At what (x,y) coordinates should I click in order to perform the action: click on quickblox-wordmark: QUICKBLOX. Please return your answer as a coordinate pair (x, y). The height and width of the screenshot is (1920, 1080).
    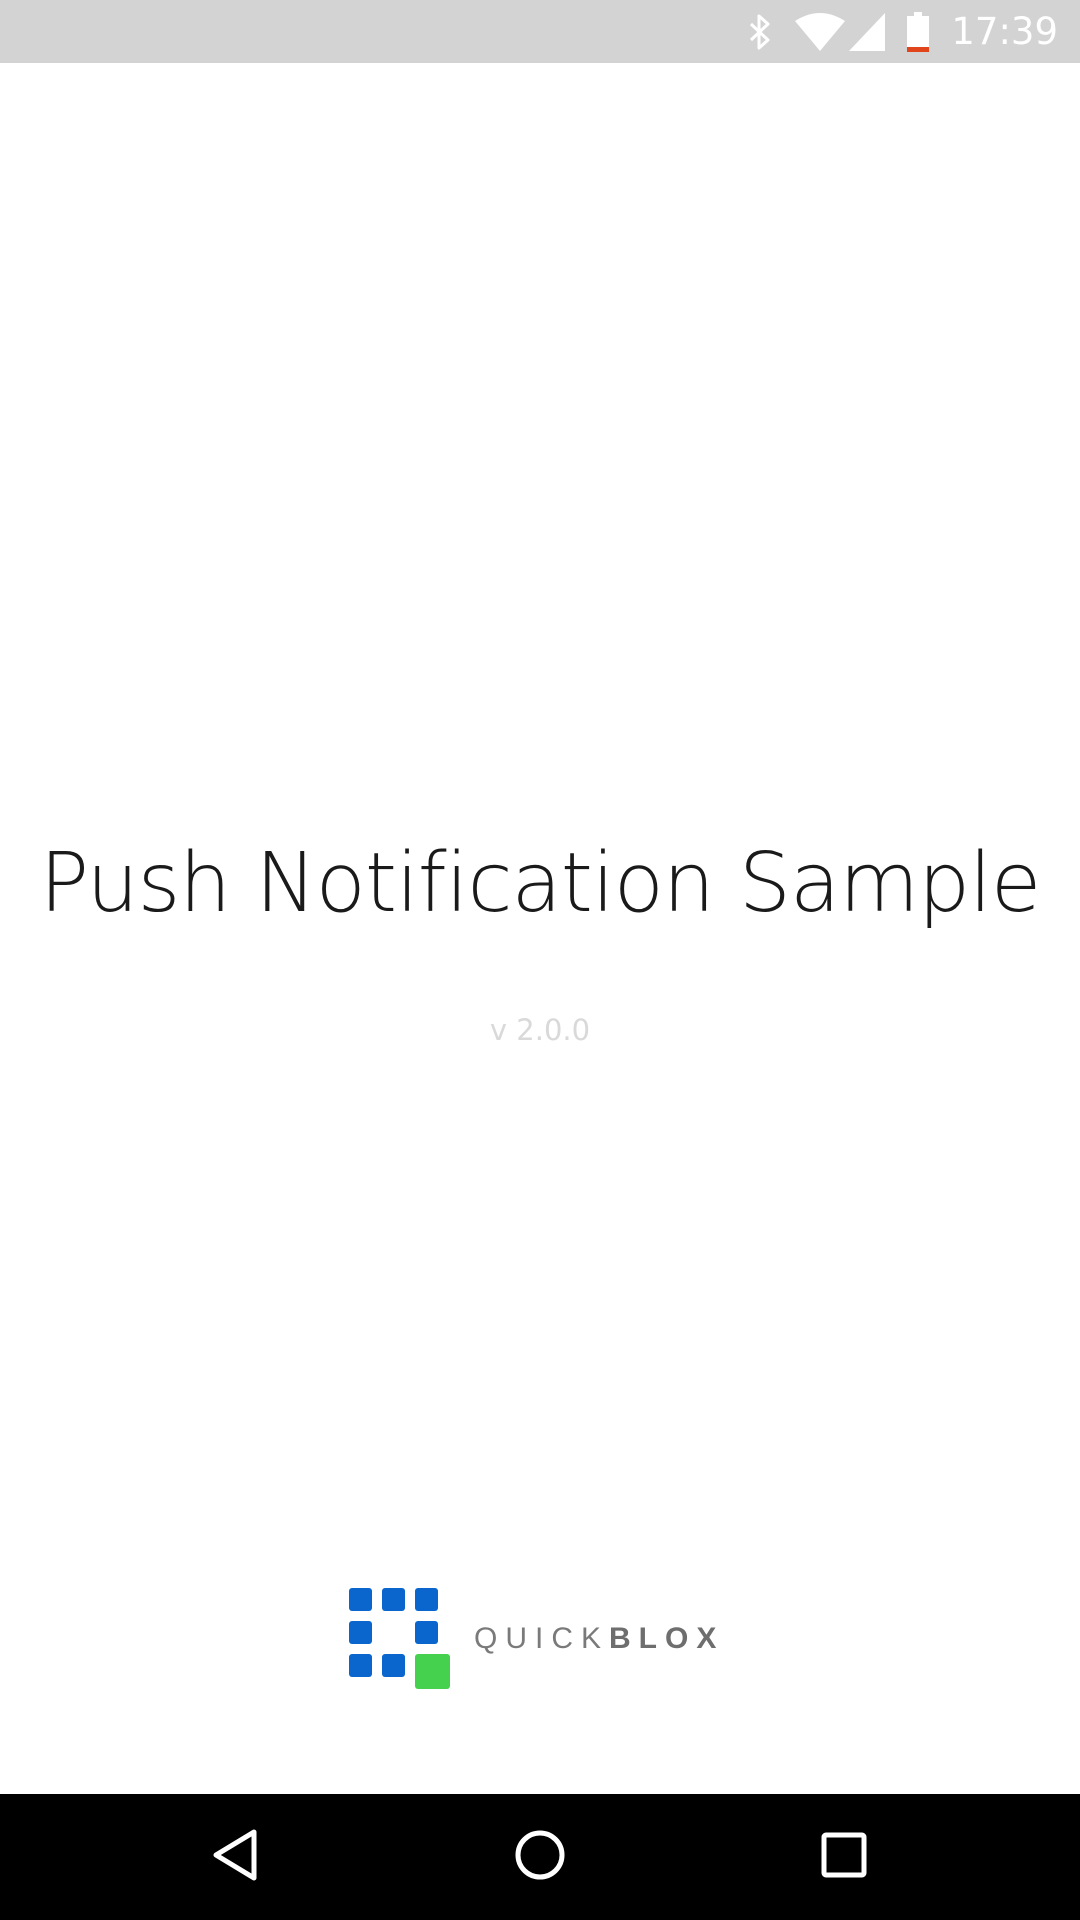
    Looking at the image, I should click on (599, 1639).